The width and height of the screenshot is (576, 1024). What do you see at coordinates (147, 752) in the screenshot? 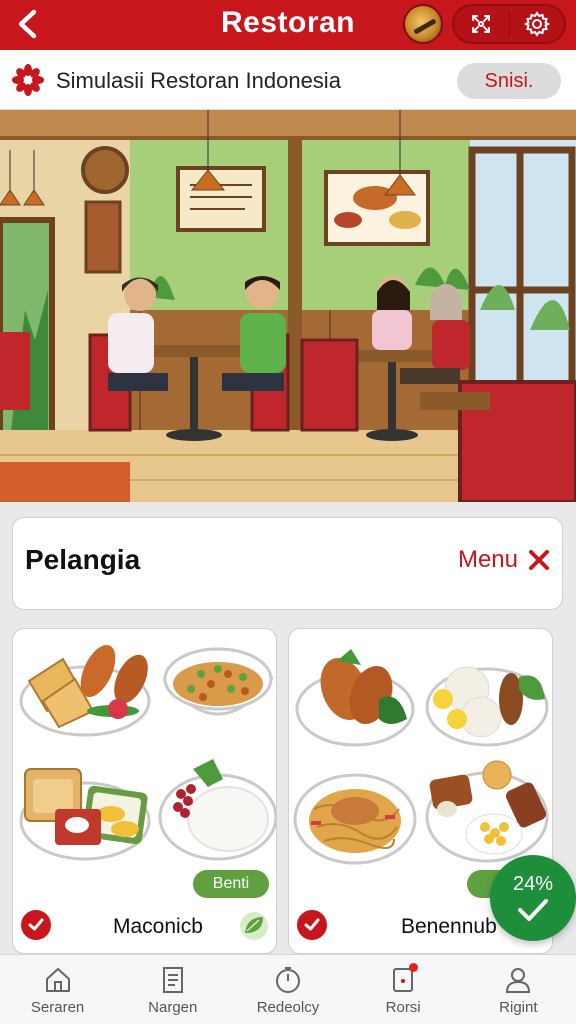
I see `food-illustration` at bounding box center [147, 752].